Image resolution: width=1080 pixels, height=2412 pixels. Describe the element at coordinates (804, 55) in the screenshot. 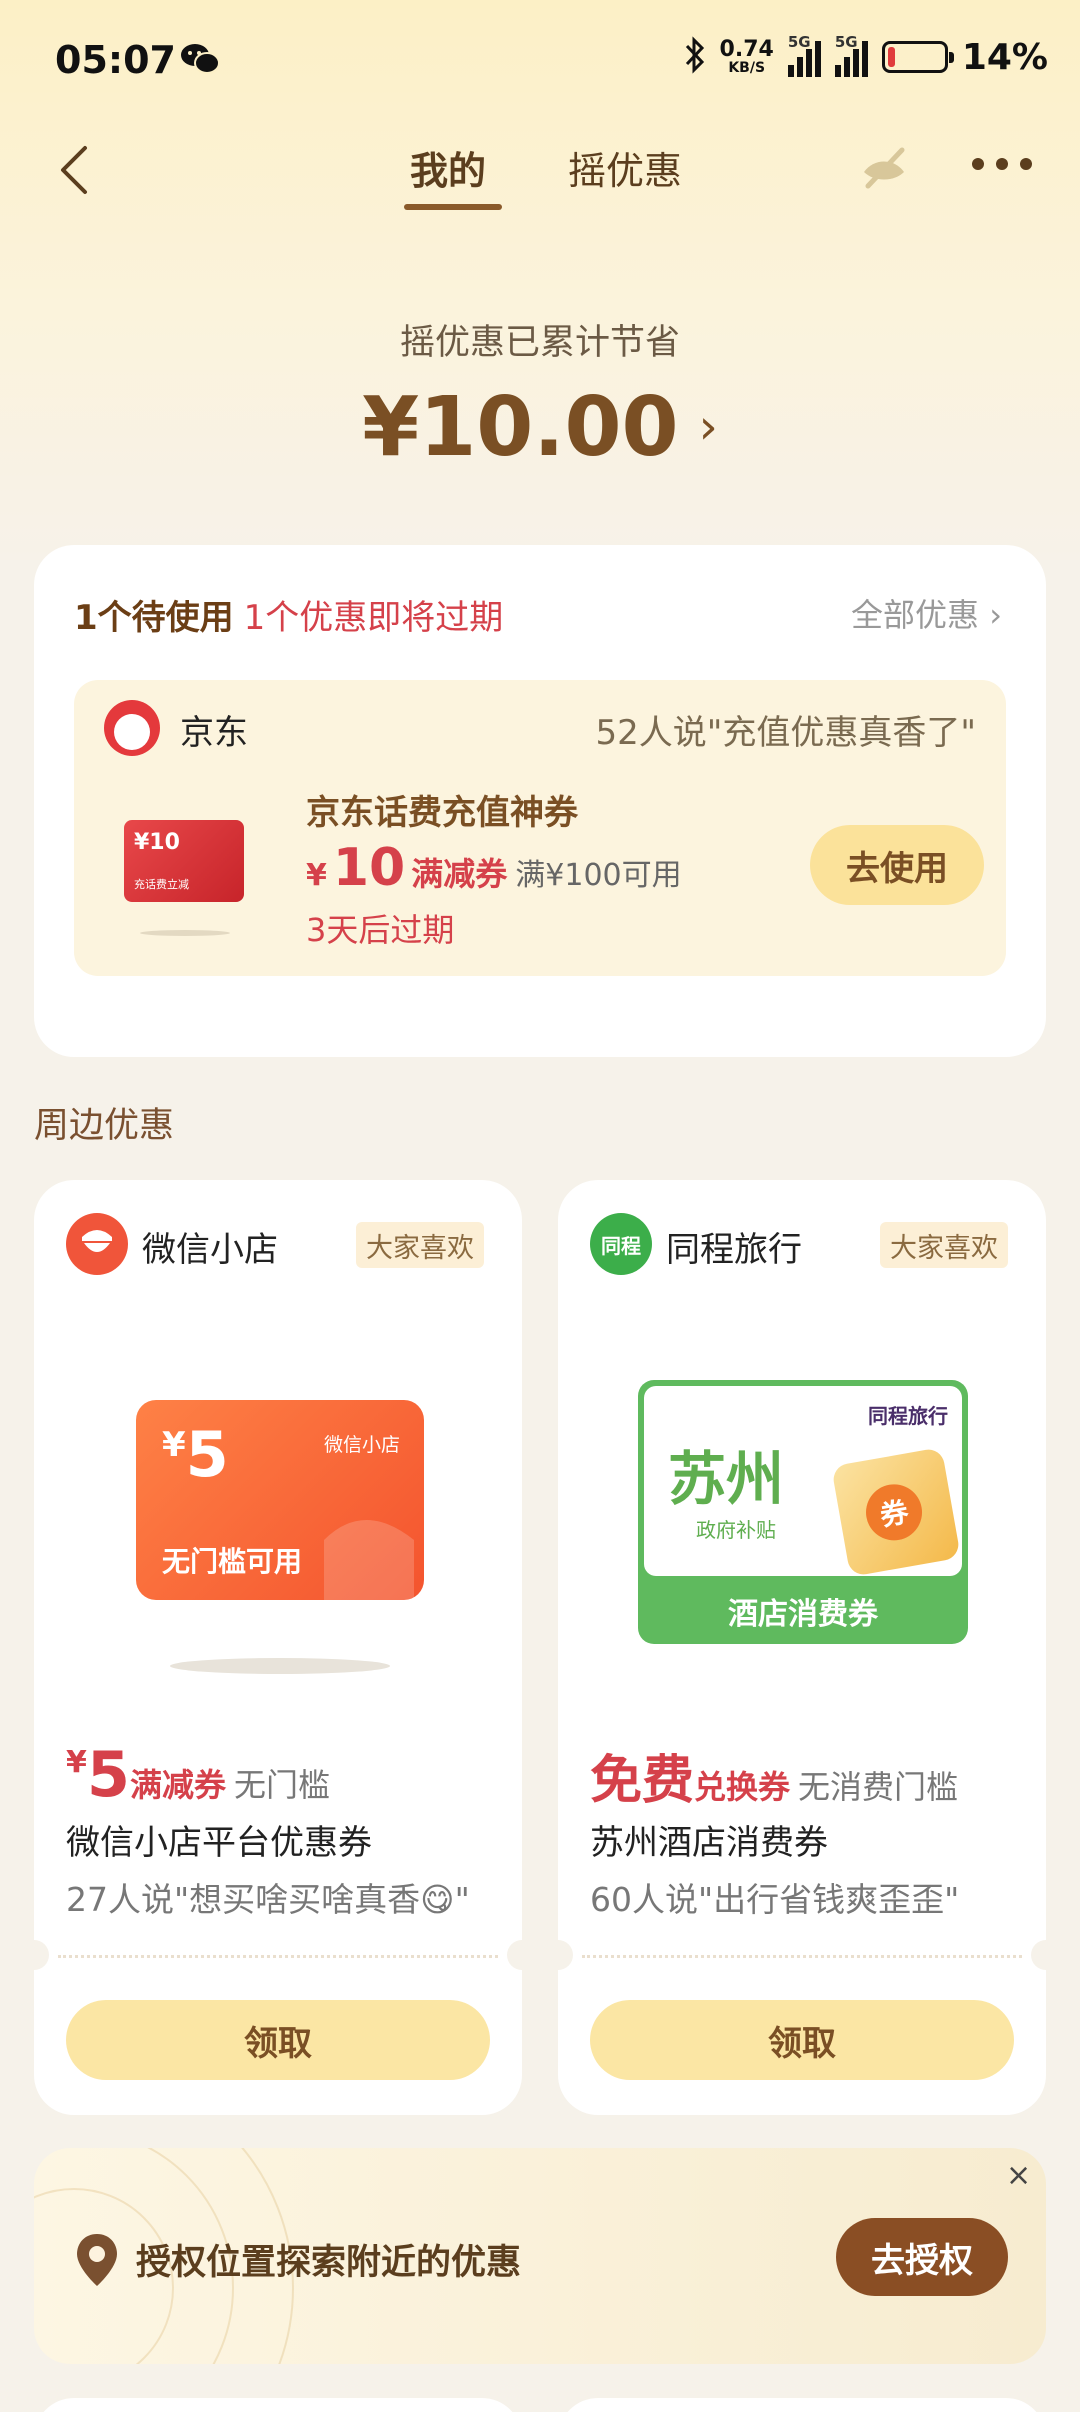

I see `signal-sim1-icon: 5G` at that location.